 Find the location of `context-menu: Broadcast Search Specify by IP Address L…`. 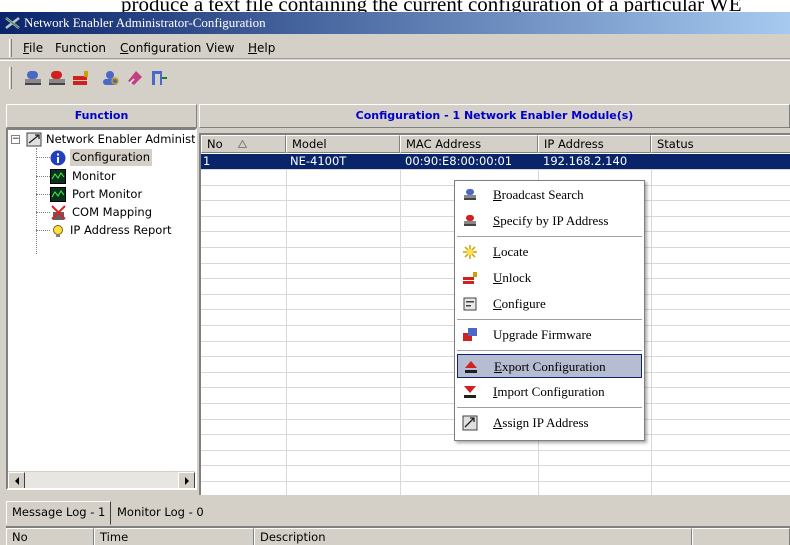

context-menu: Broadcast Search Specify by IP Address L… is located at coordinates (549, 310).